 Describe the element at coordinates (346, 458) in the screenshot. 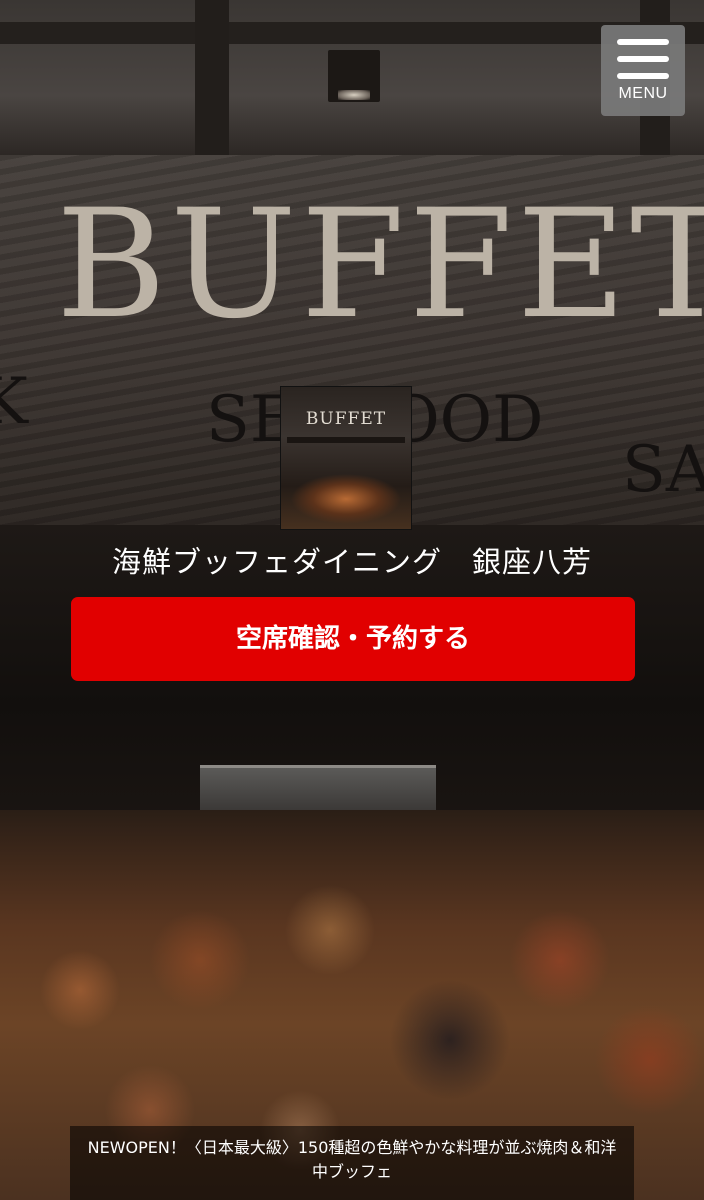

I see `restaurant-logo: BUFFET` at that location.